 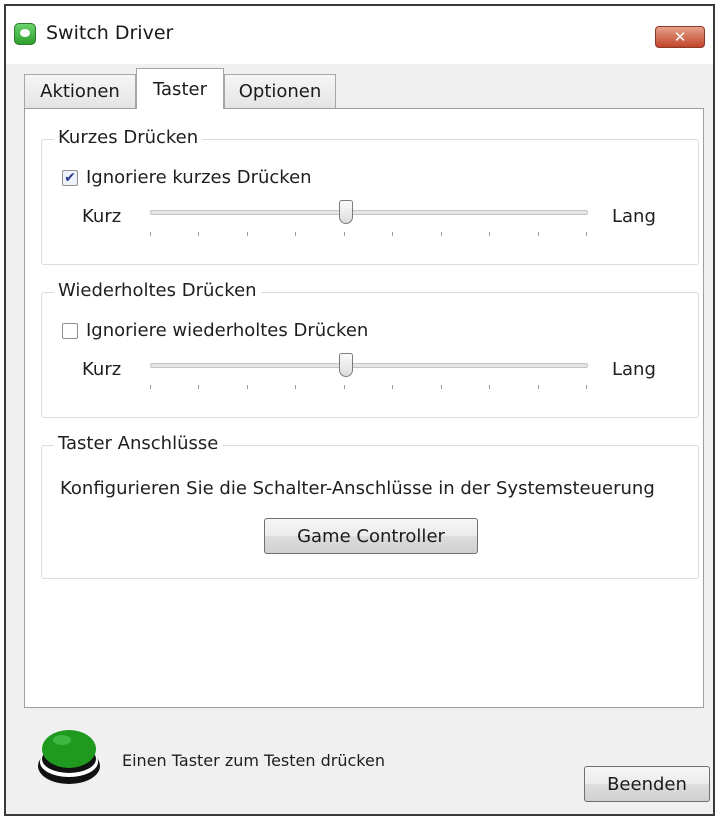 What do you see at coordinates (180, 88) in the screenshot?
I see `tab-taster: Taster` at bounding box center [180, 88].